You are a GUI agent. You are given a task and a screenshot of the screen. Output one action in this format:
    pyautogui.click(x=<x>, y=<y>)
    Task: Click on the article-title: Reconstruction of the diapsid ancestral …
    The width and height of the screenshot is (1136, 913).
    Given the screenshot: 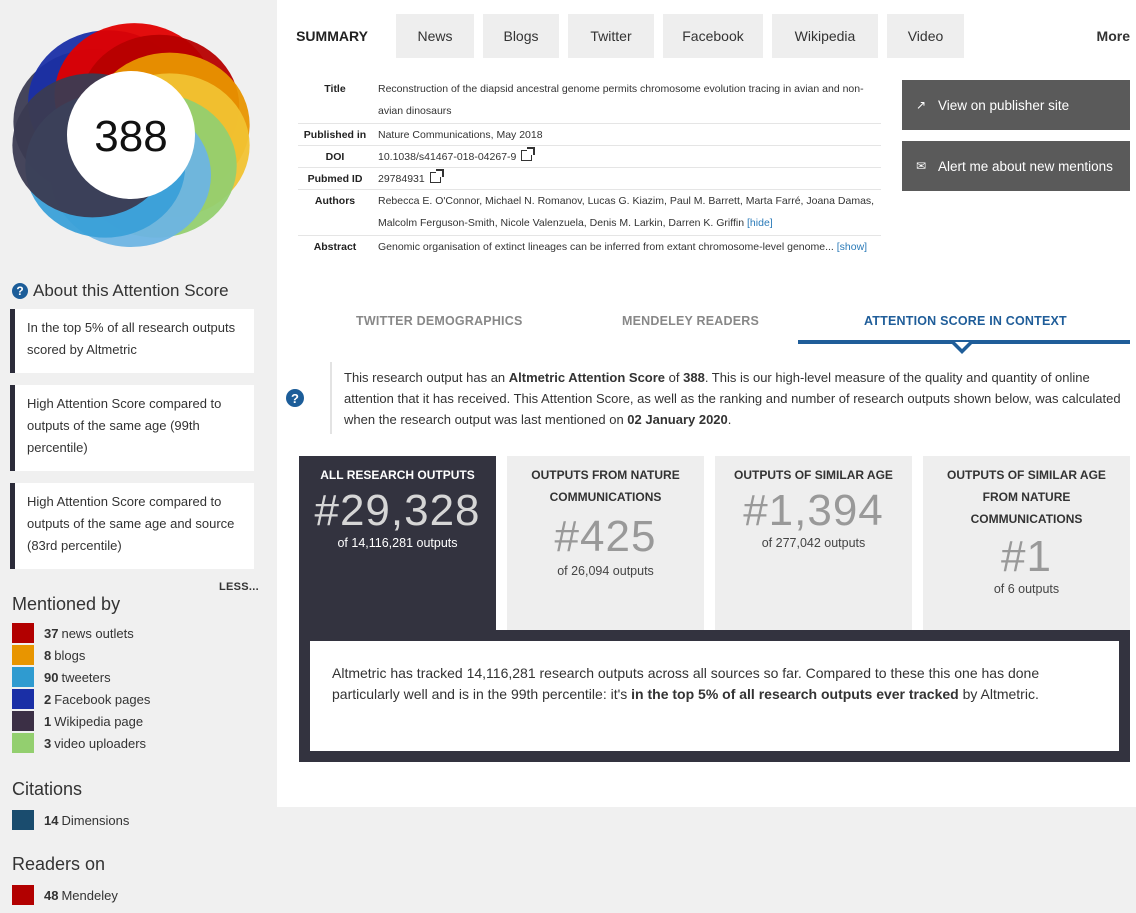 What is the action you would take?
    pyautogui.click(x=621, y=100)
    